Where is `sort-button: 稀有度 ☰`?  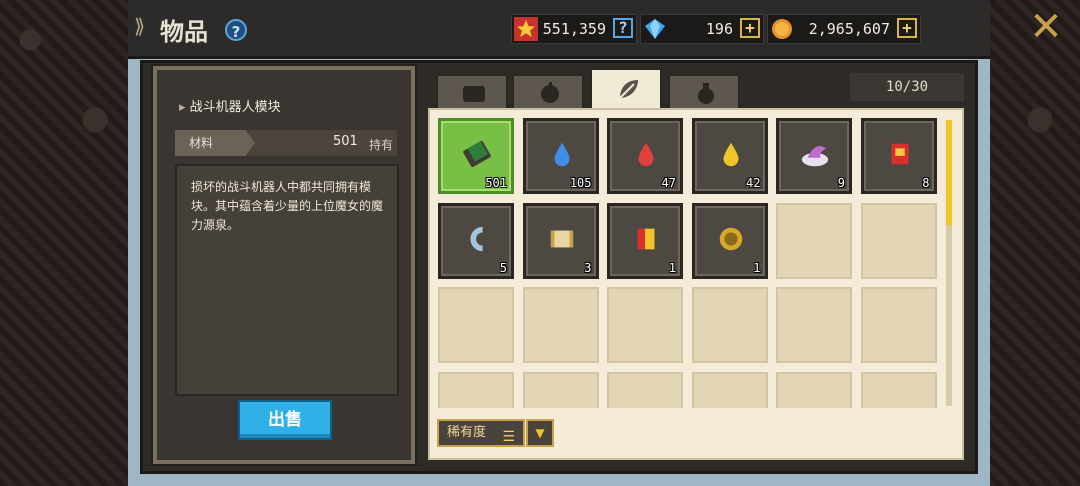
sort-button: 稀有度 ☰ is located at coordinates (481, 433).